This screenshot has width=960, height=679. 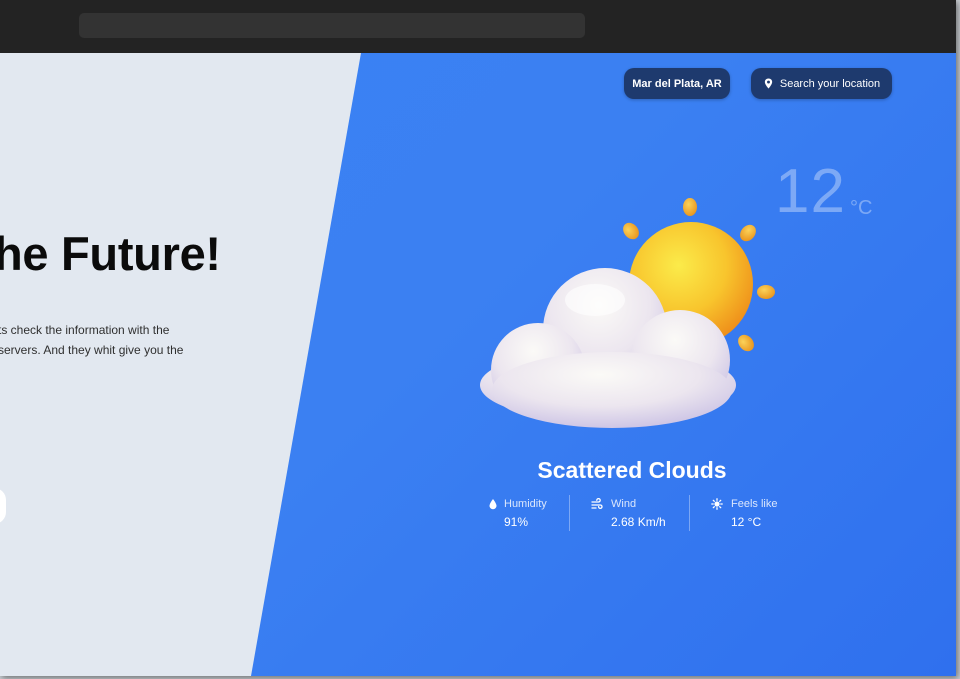 I want to click on feels-like-sun-icon, so click(x=717, y=504).